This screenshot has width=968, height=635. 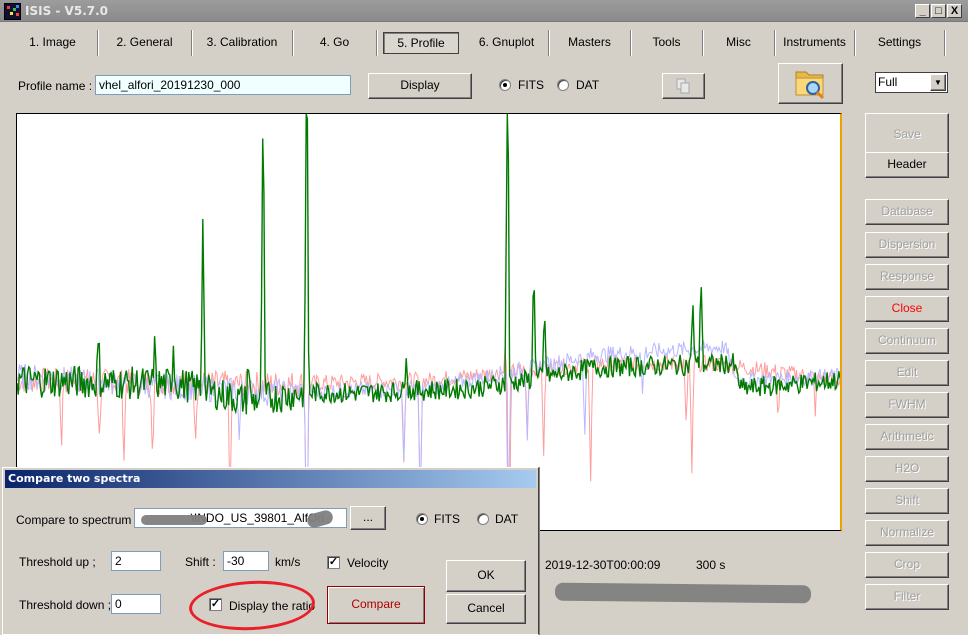 I want to click on side-button-crop: Crop, so click(x=907, y=565).